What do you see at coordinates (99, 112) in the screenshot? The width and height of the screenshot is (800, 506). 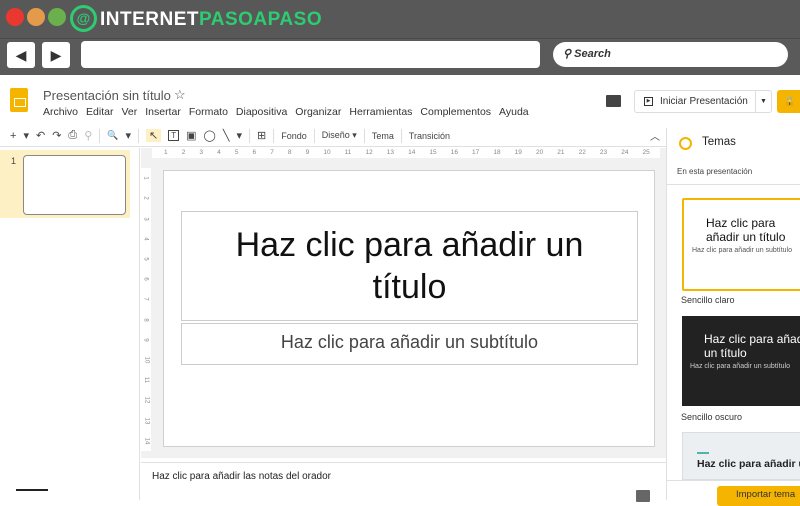 I see `menu-editar: Editar` at bounding box center [99, 112].